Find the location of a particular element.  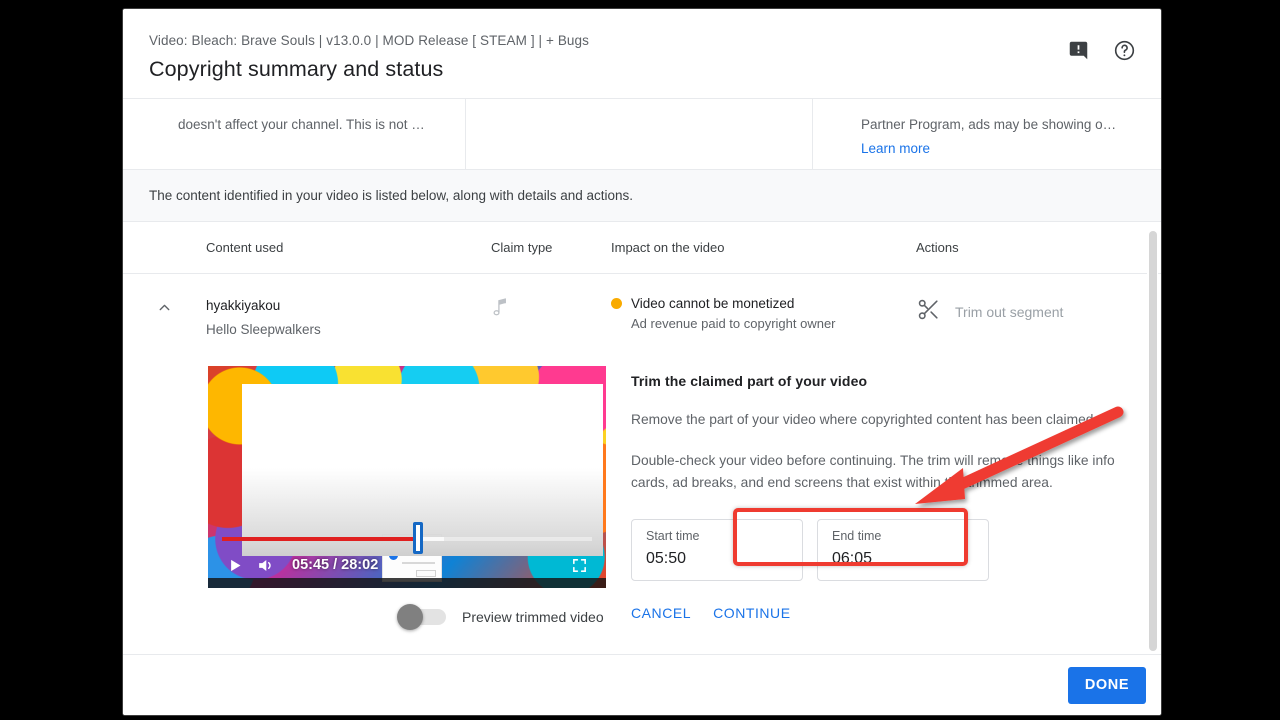

claim-content-title: hyakkiyakou is located at coordinates (243, 305).